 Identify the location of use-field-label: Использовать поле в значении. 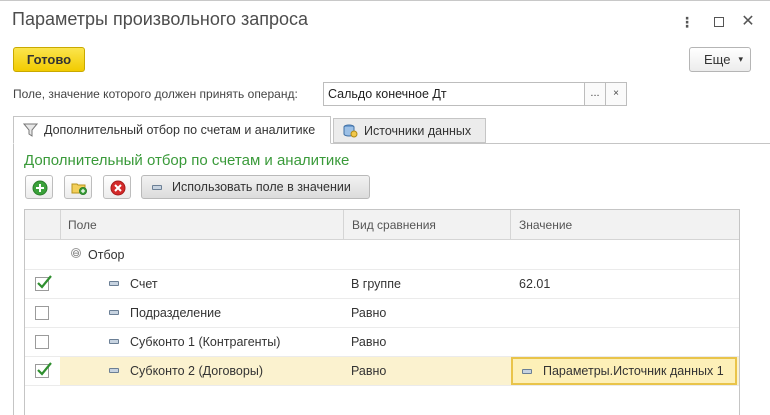
(261, 187).